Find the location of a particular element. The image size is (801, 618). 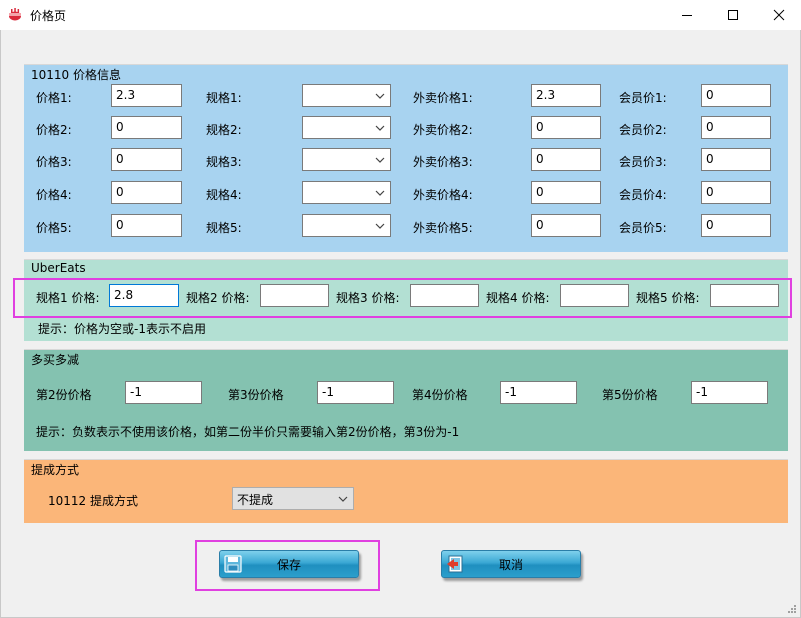

member-price-label: 会员价5: is located at coordinates (643, 228).